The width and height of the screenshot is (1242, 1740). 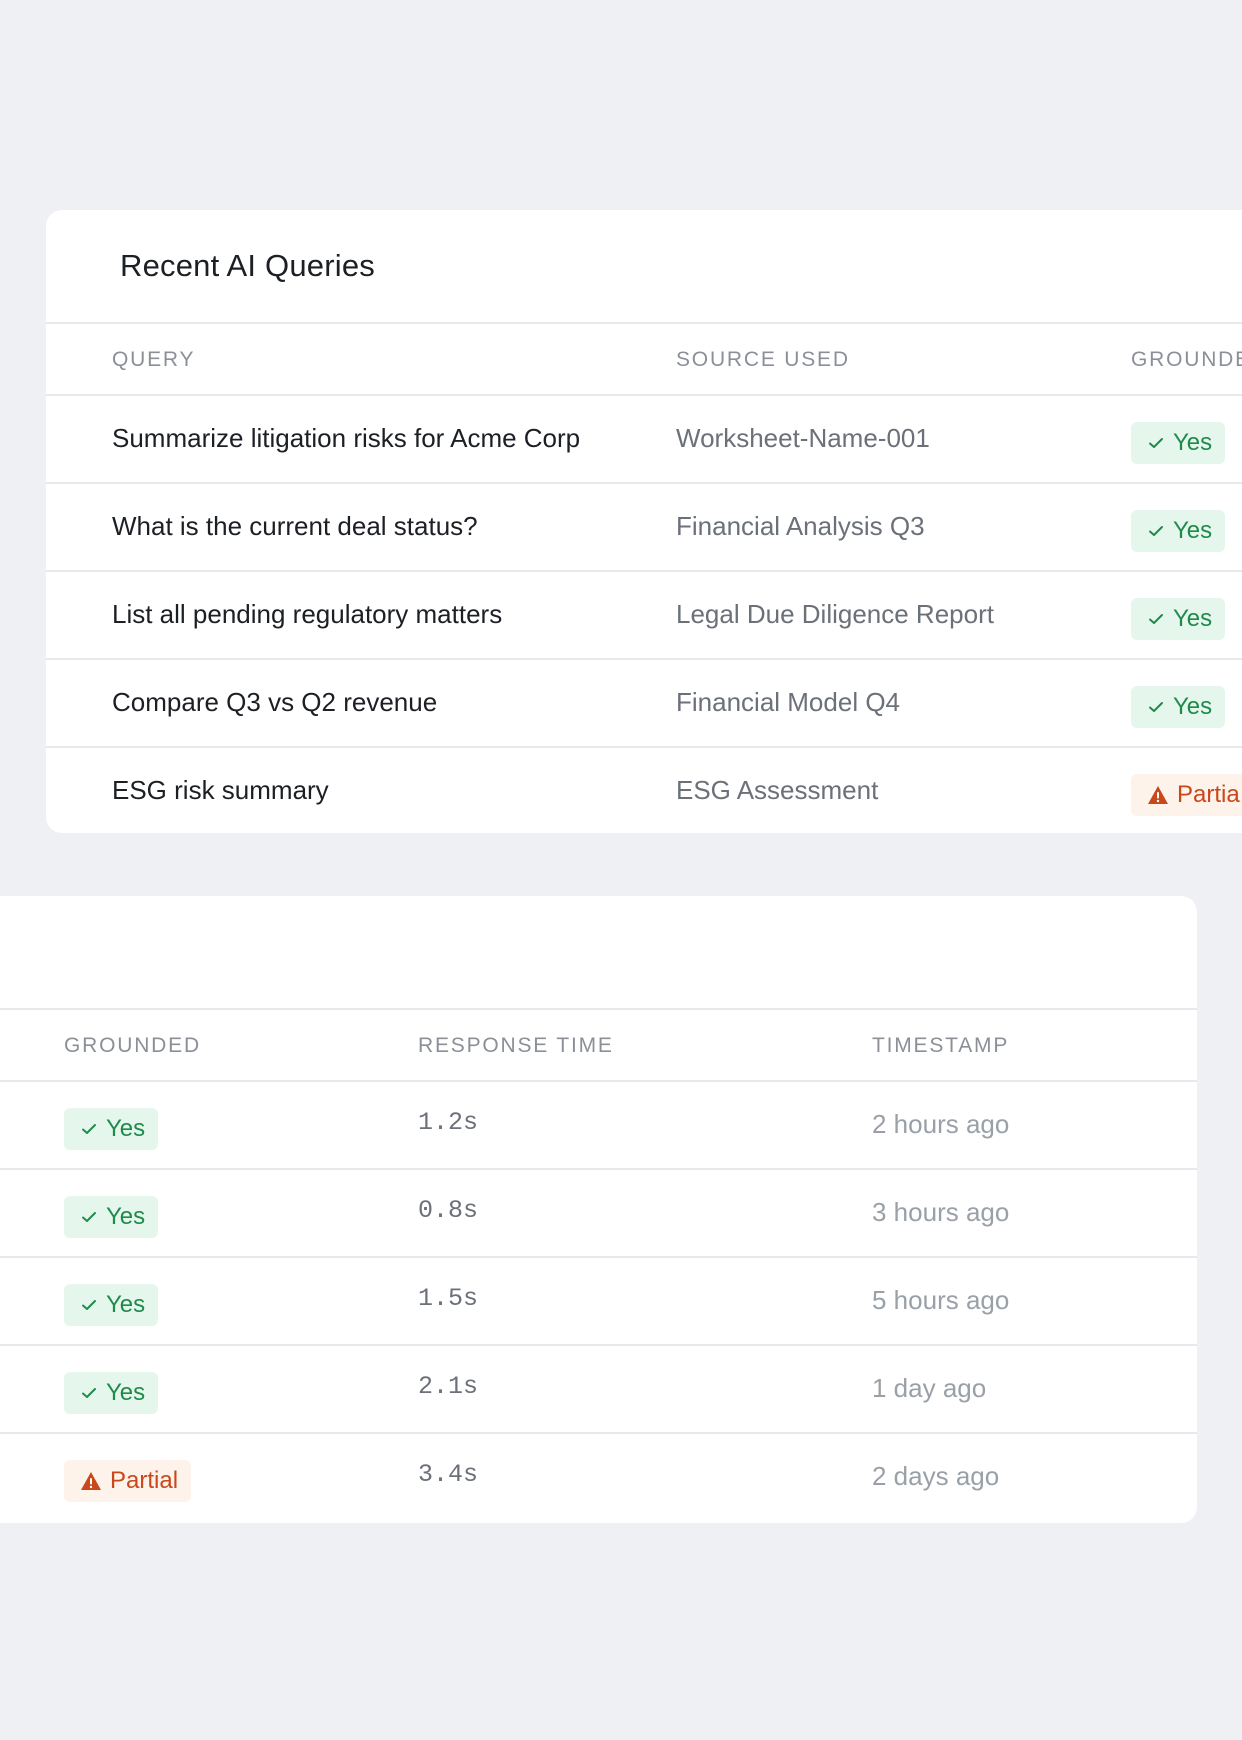 I want to click on grounded-badge: Partial, so click(x=128, y=1481).